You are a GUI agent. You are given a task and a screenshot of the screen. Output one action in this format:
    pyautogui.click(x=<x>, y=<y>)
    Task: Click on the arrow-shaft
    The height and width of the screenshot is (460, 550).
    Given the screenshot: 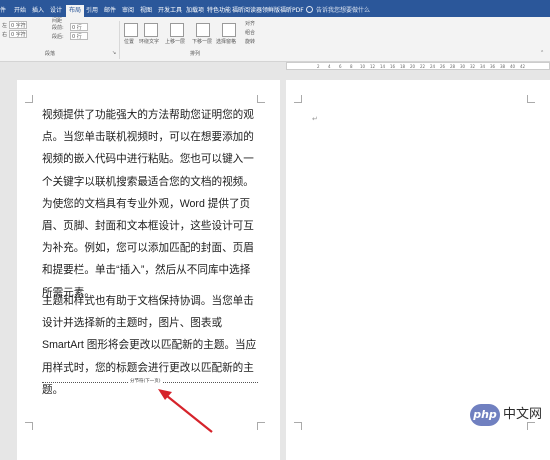 What is the action you would take?
    pyautogui.click(x=189, y=414)
    